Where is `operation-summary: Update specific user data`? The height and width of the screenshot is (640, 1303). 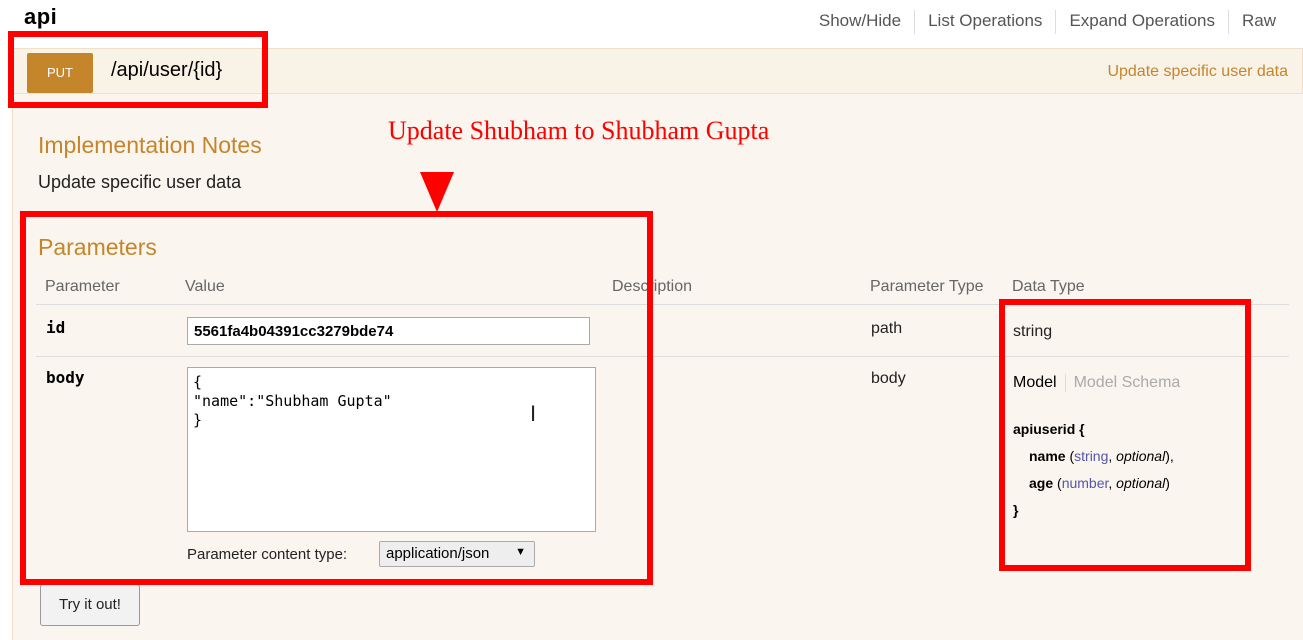 operation-summary: Update specific user data is located at coordinates (1197, 72).